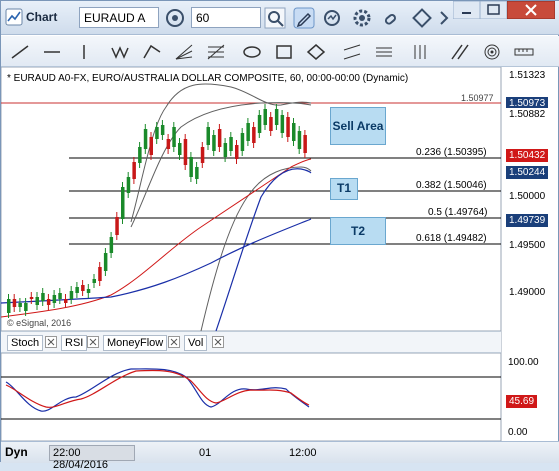  I want to click on settings-icon, so click(175, 18).